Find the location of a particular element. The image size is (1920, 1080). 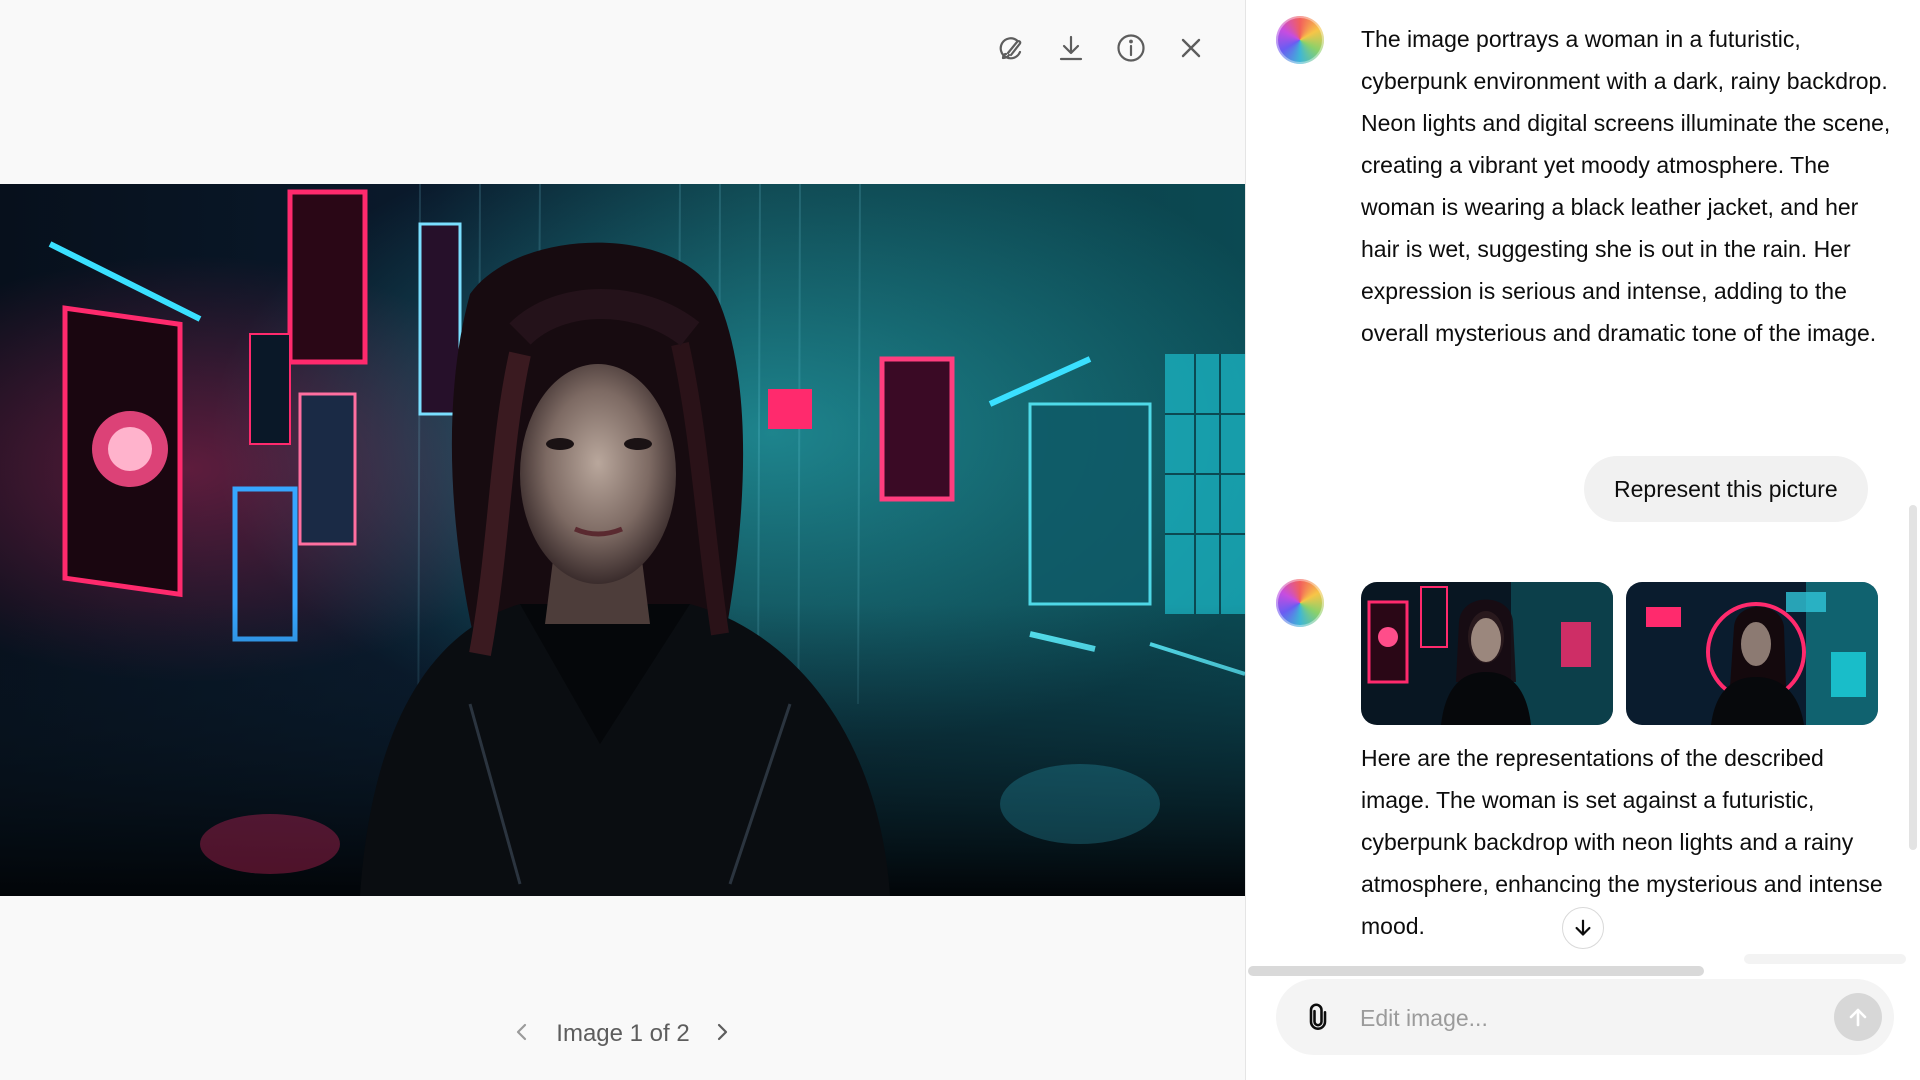

previous-image-button is located at coordinates (522, 1032).